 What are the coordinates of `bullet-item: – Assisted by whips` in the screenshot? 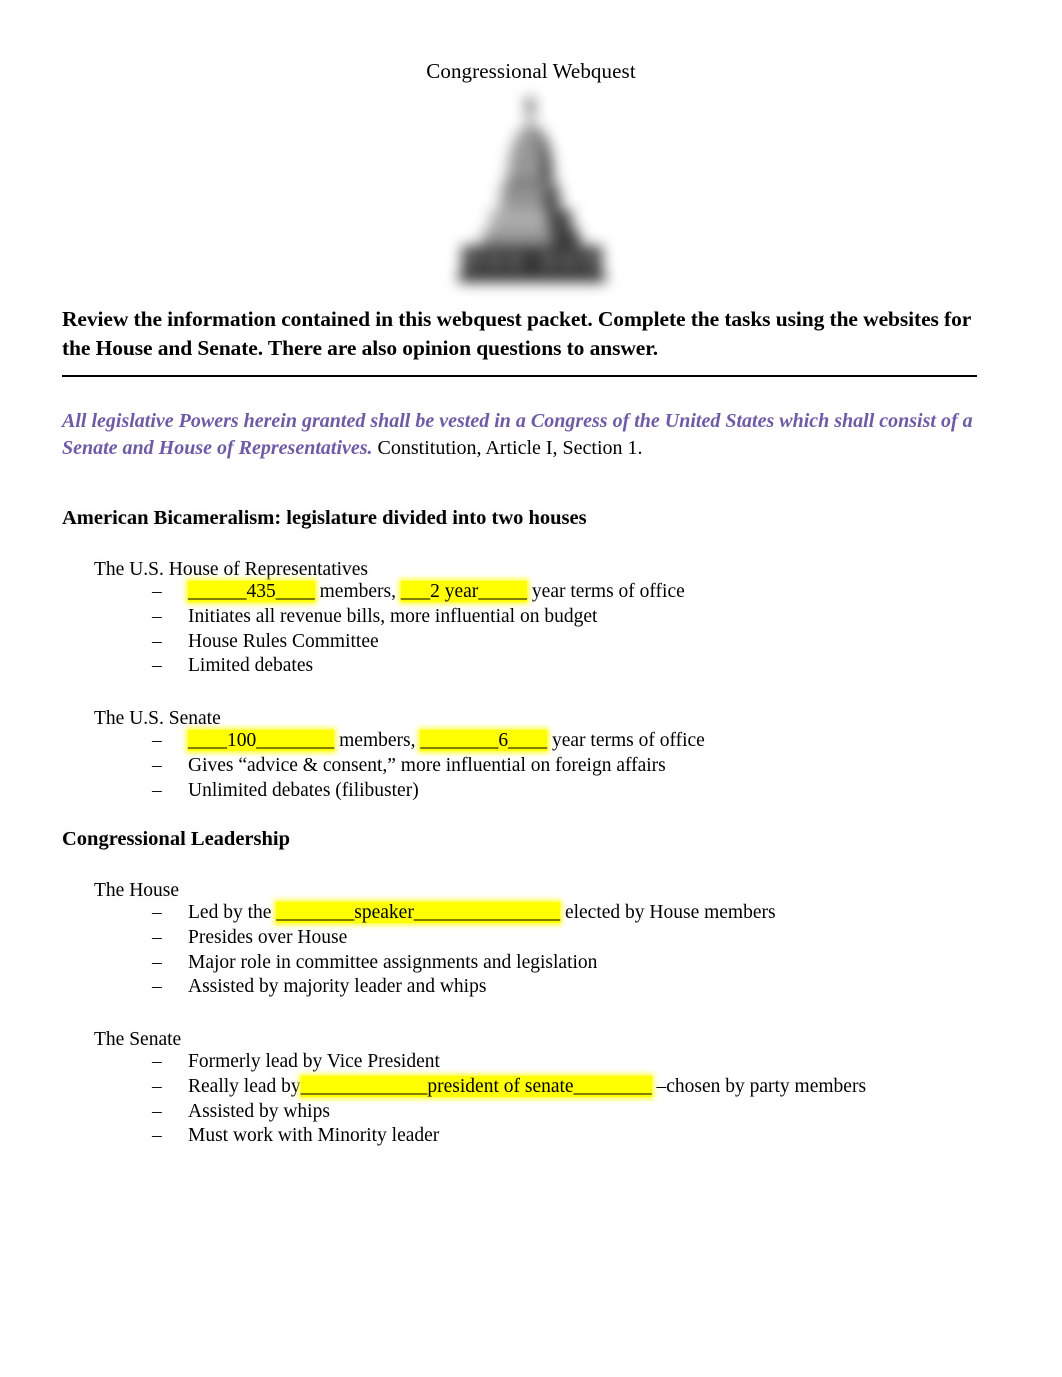 It's located at (592, 1112).